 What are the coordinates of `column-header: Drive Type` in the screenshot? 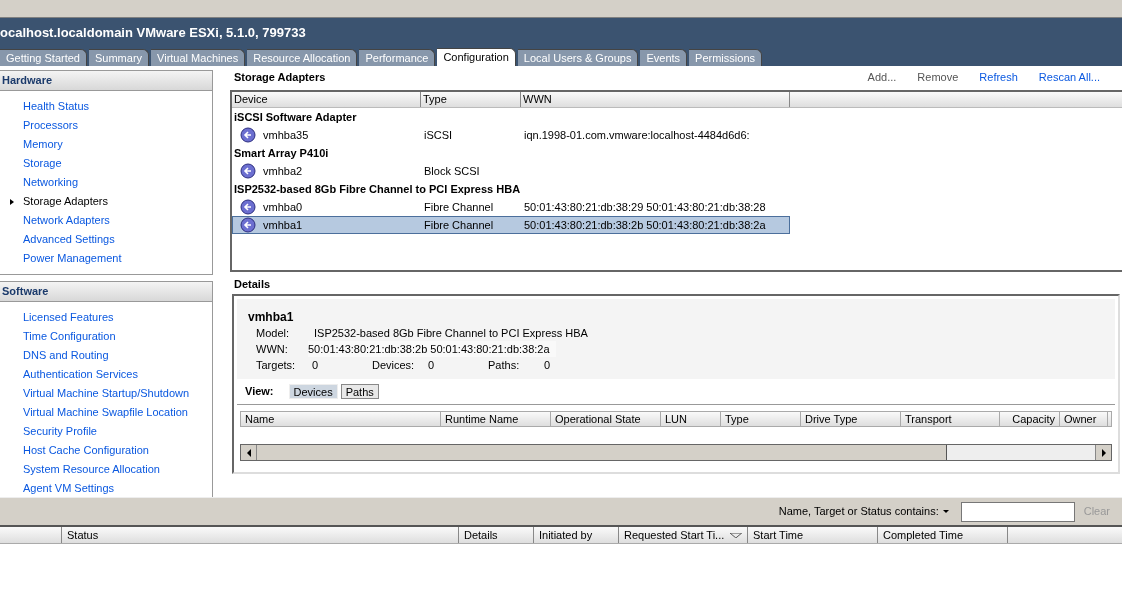 It's located at (851, 419).